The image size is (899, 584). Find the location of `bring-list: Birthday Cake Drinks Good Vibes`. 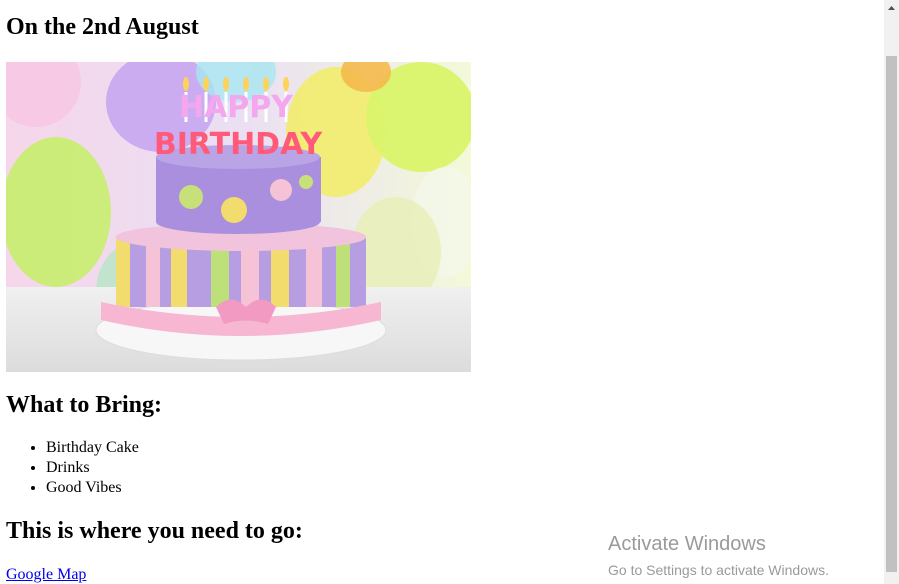

bring-list: Birthday Cake Drinks Good Vibes is located at coordinates (72, 468).